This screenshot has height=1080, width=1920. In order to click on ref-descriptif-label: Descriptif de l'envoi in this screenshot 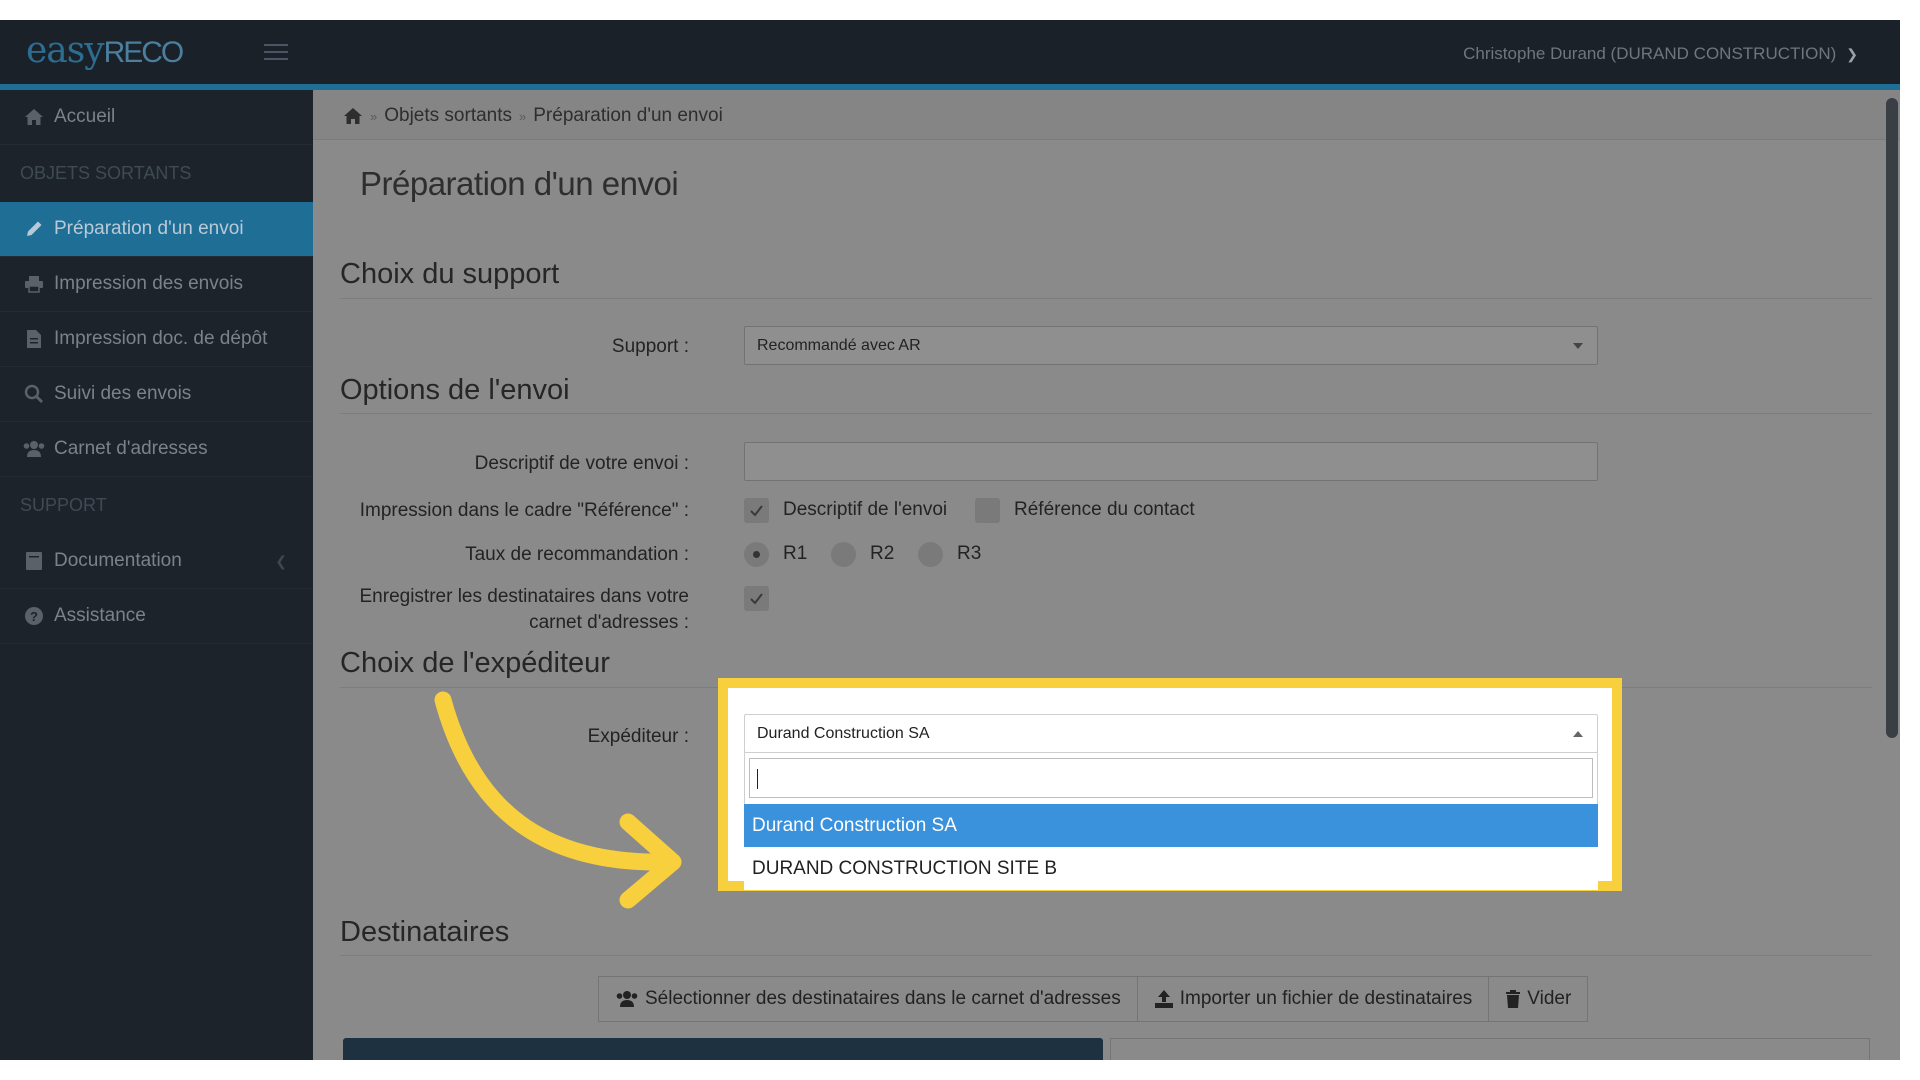, I will do `click(865, 510)`.